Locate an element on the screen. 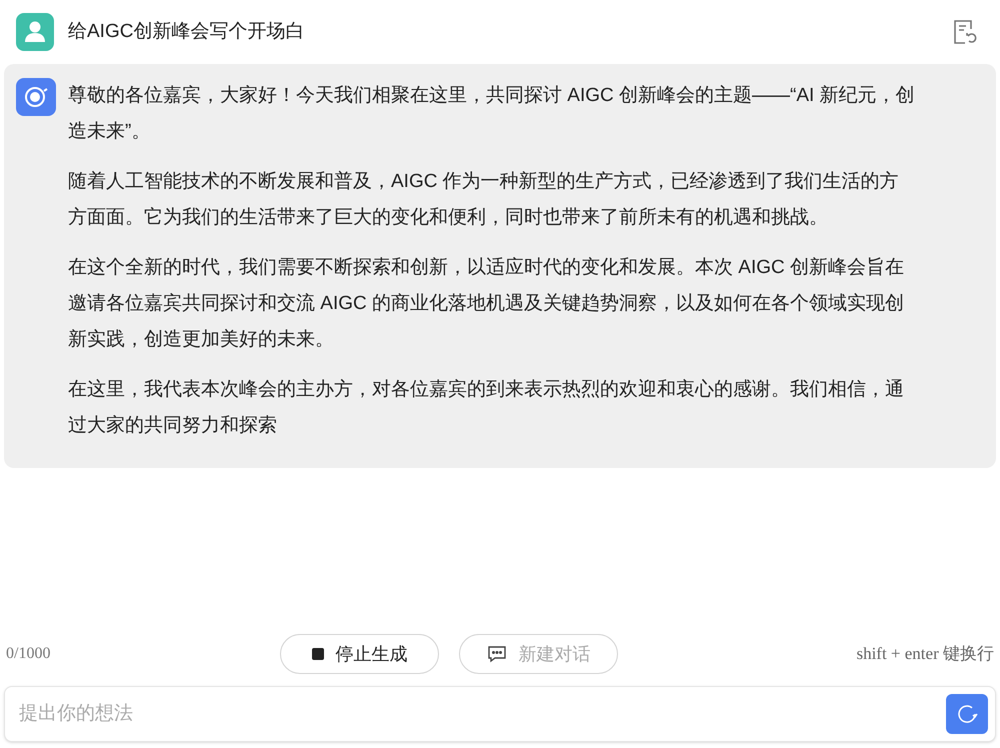 This screenshot has height=748, width=1000. answer-paragraph: 随着人工智能技术的不断发展和普及，AIGC 作为一种新型的生产方式，已经渗透到了我们生活的方方面面。它为我们的生活带来了巨大的变化和便利，同时也带来了前所未有的机遇和挑战。 is located at coordinates (484, 200).